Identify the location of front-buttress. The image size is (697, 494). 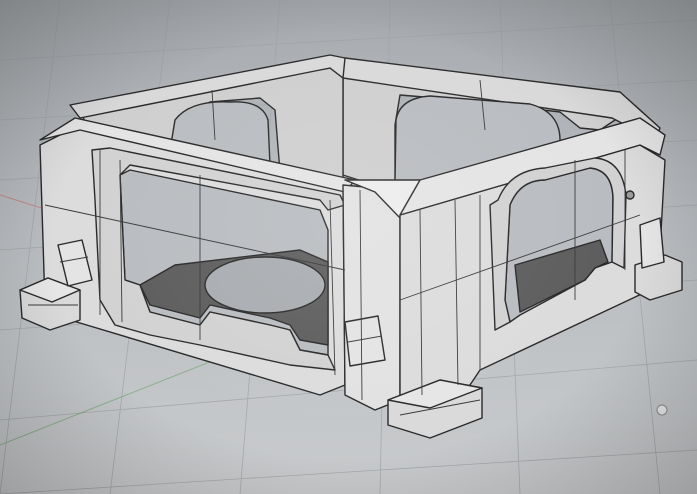
(365, 341).